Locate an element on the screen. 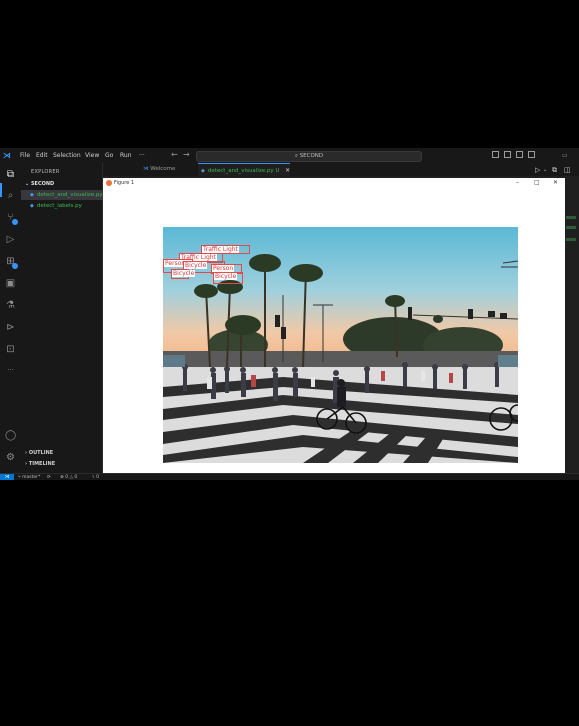 This screenshot has width=579, height=726. tab-welcome: ⋊ Welcome is located at coordinates (169, 169).